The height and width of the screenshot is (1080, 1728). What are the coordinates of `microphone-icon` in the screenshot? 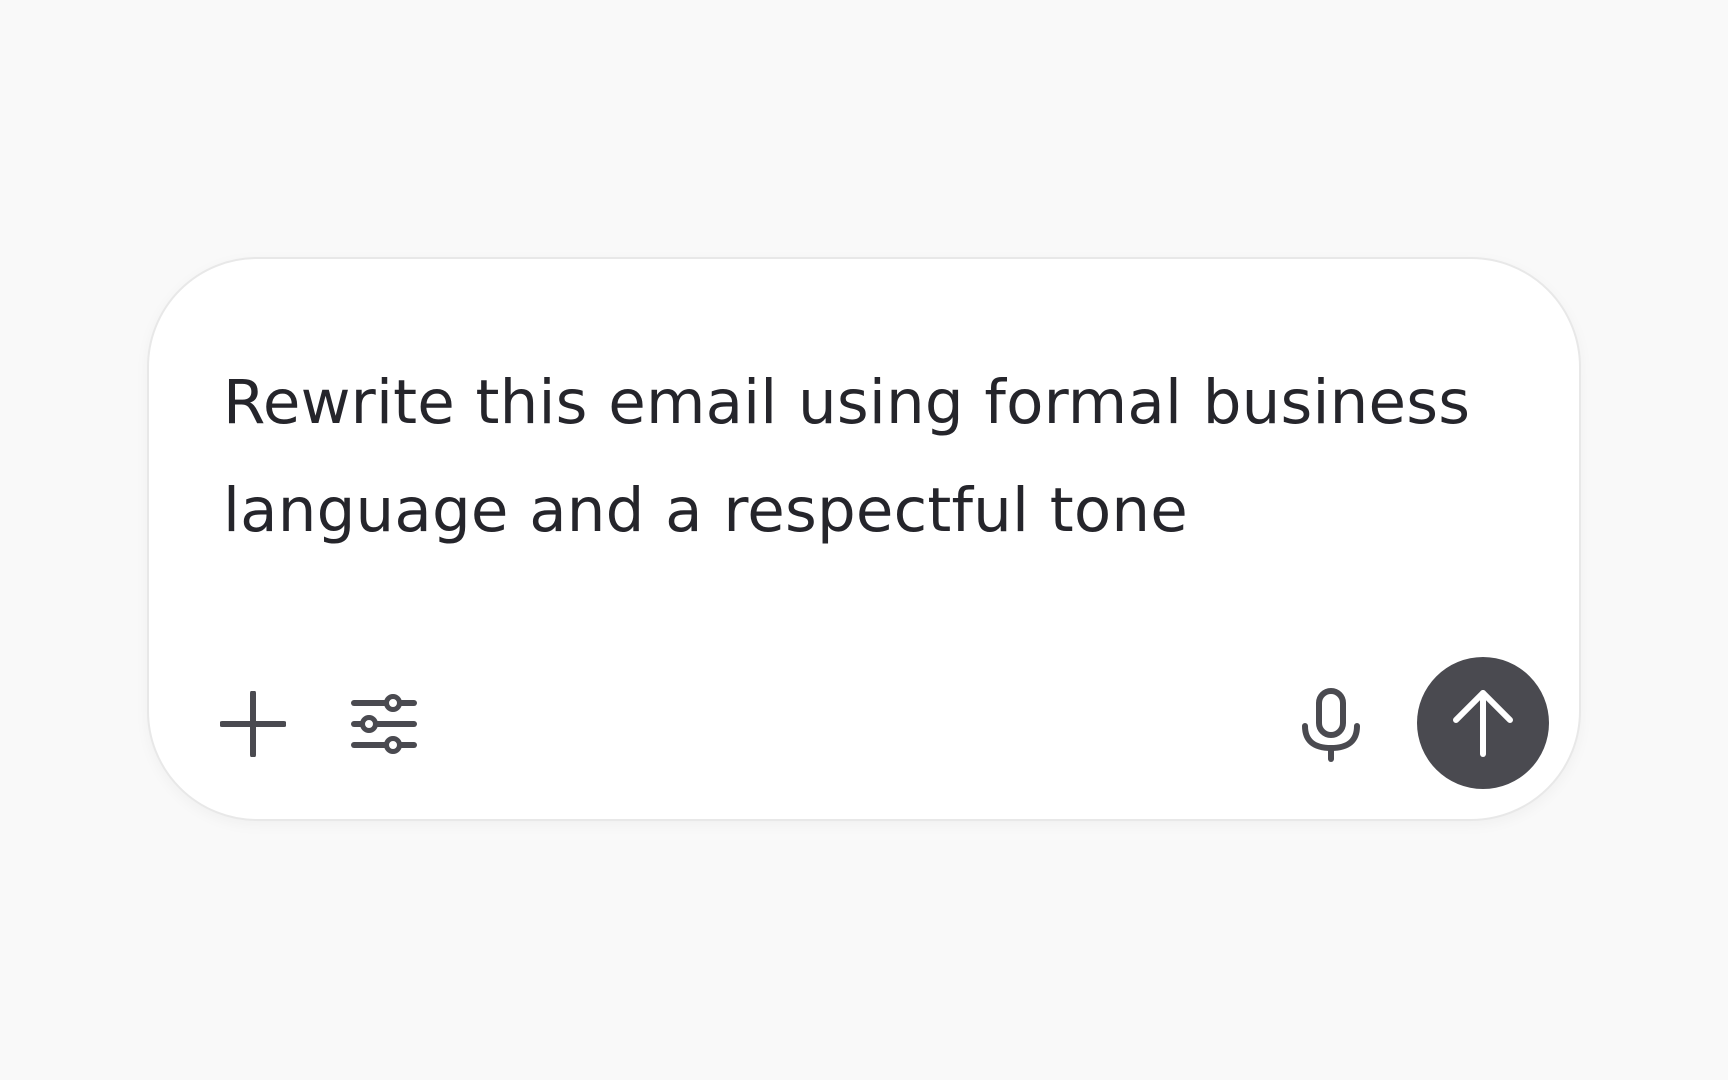 It's located at (1331, 725).